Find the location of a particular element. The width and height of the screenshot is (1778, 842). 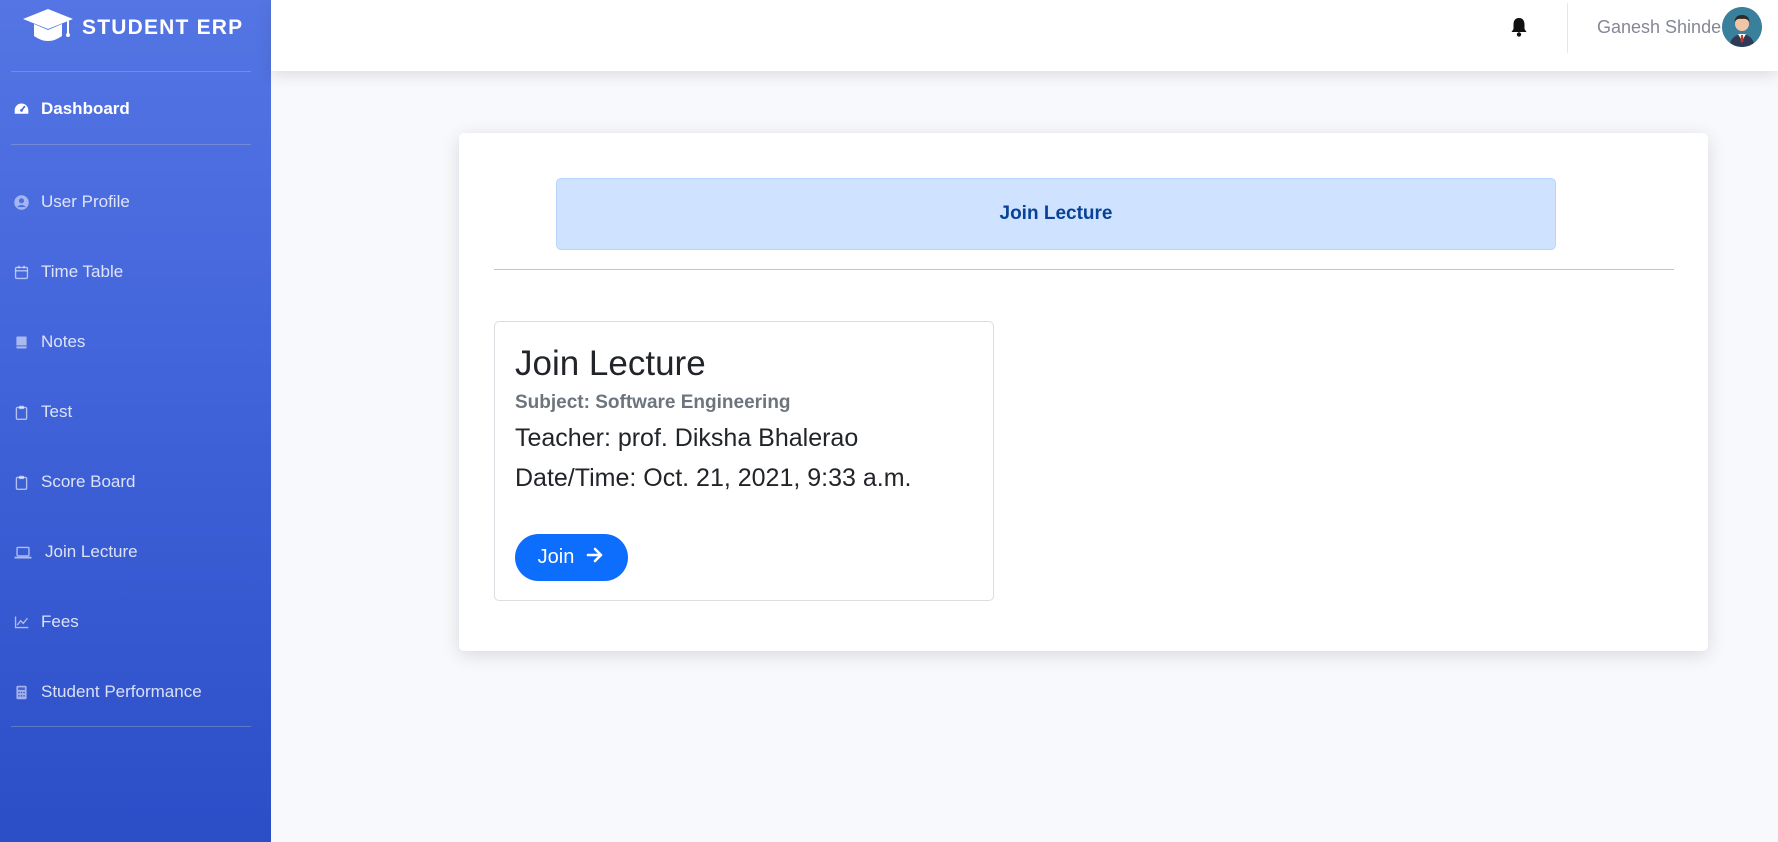

bell-icon is located at coordinates (1519, 27).